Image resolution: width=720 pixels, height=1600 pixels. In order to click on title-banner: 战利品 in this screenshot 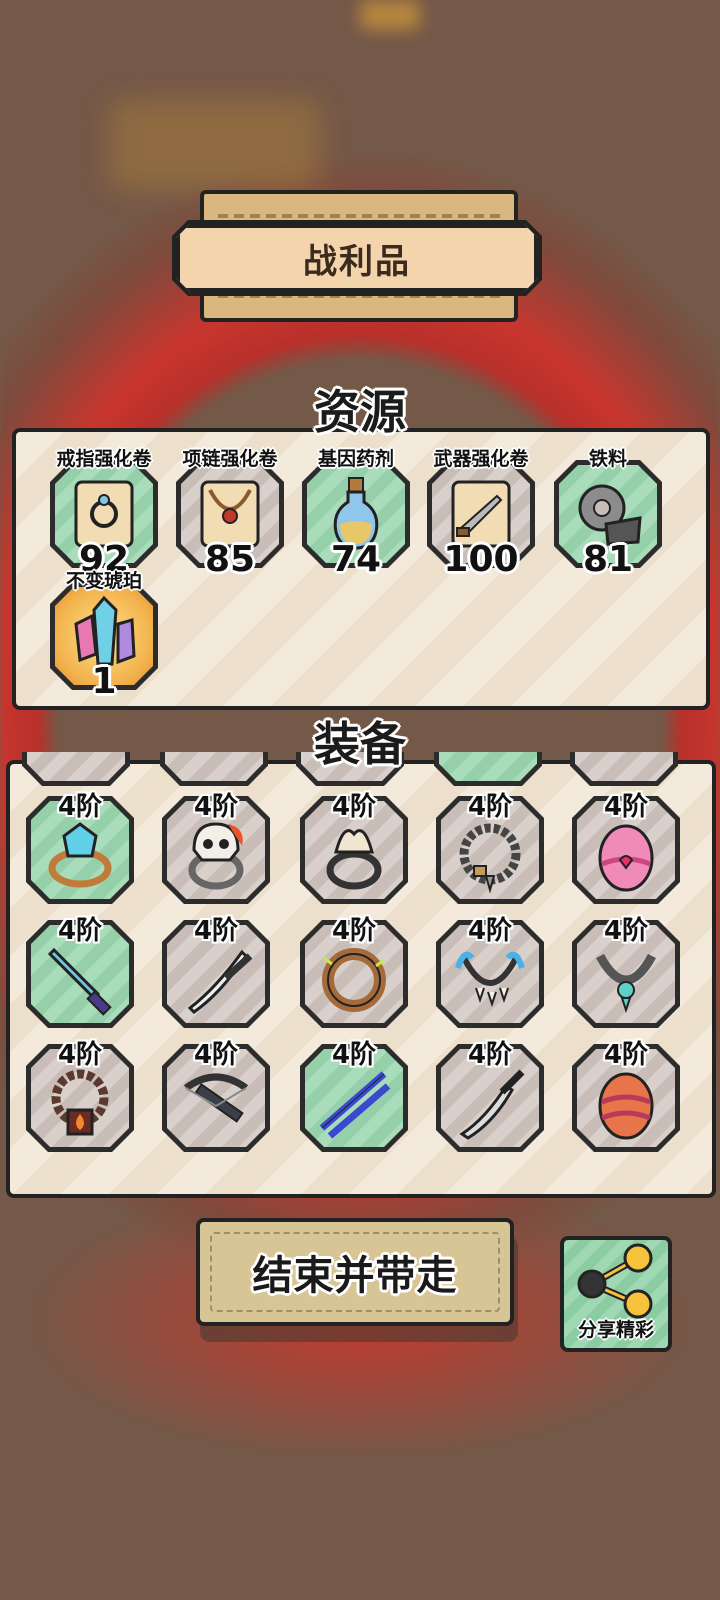, I will do `click(357, 258)`.